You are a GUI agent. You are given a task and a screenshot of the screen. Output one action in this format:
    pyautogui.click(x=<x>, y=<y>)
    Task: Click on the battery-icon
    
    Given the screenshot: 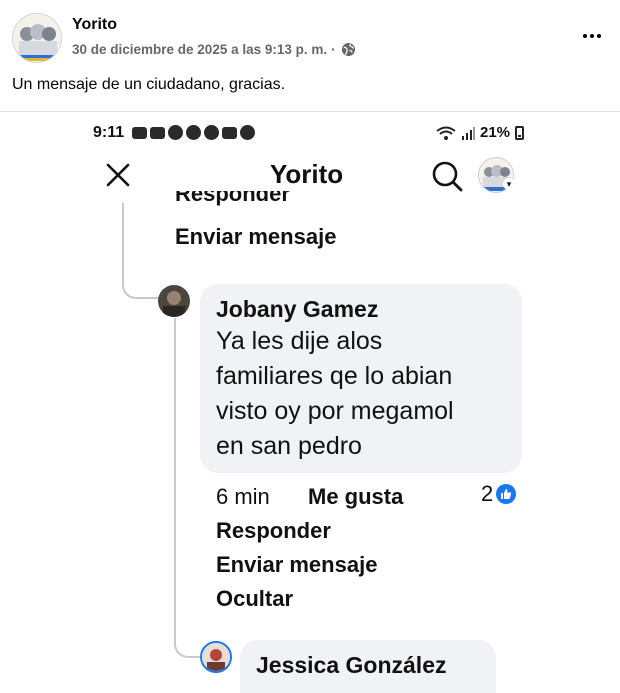 What is the action you would take?
    pyautogui.click(x=520, y=132)
    